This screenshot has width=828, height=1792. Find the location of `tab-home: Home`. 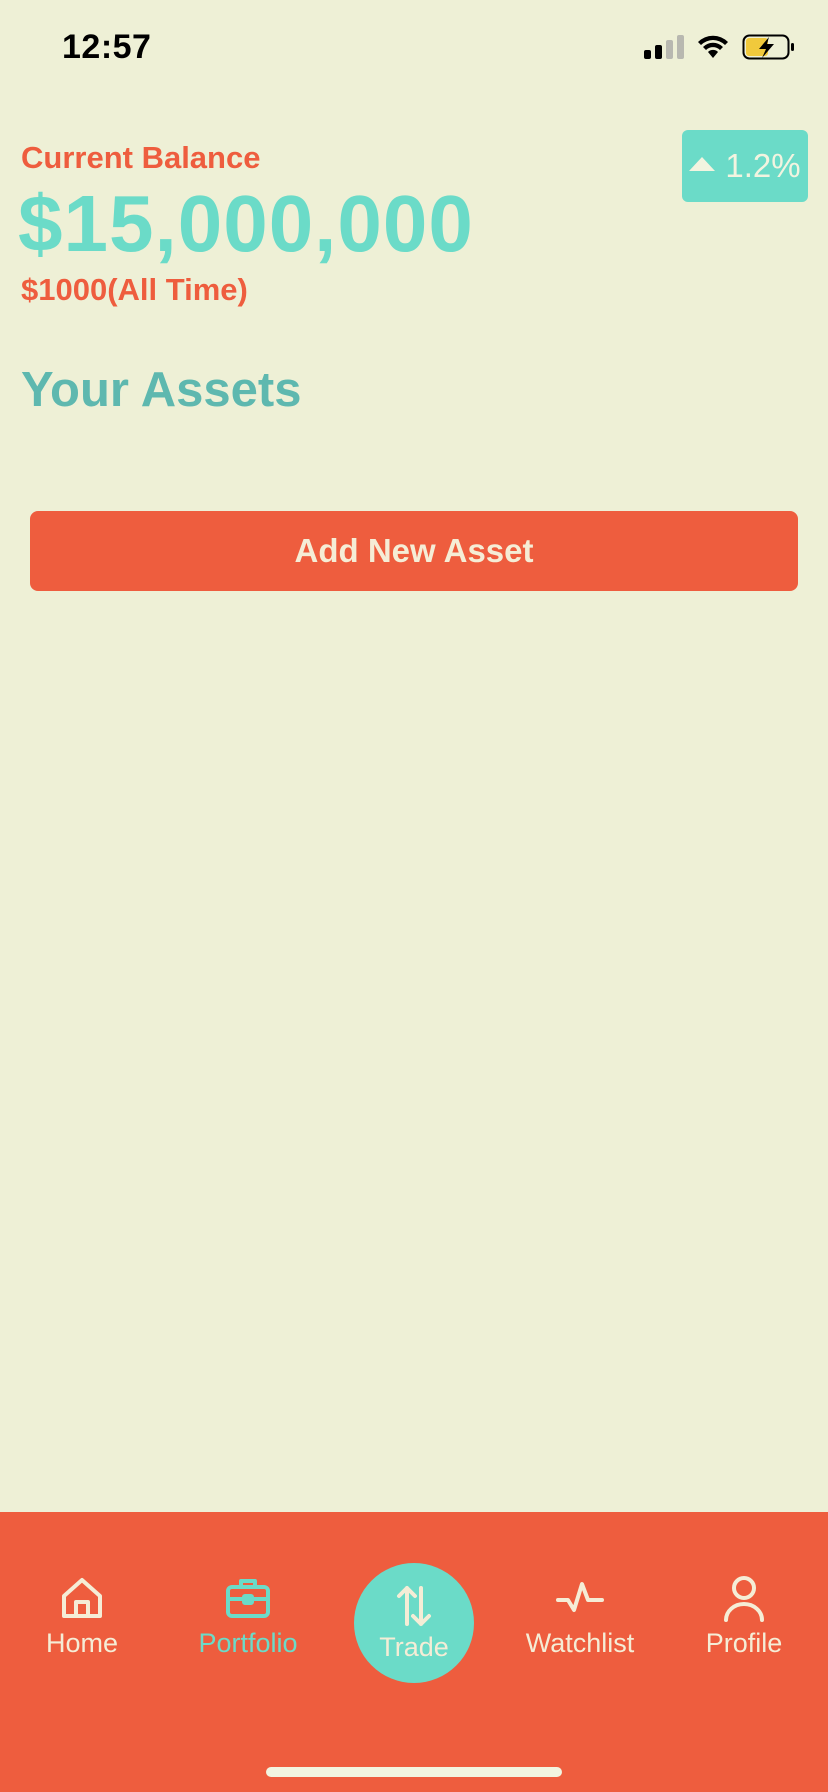

tab-home: Home is located at coordinates (82, 1616).